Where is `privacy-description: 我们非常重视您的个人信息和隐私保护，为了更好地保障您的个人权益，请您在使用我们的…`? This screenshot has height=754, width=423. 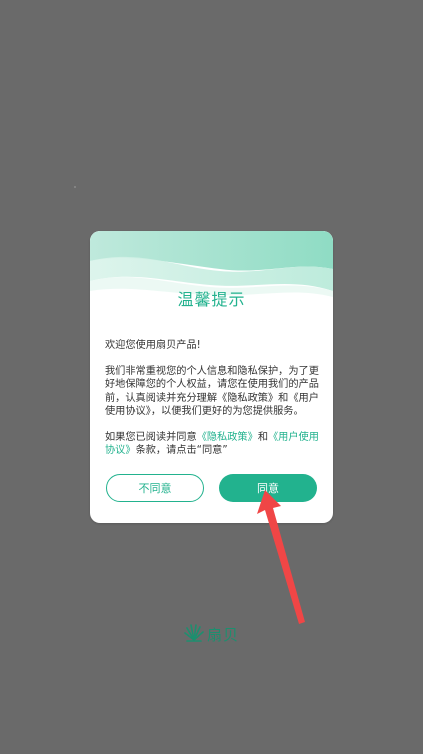 privacy-description: 我们非常重视您的个人信息和隐私保护，为了更好地保障您的个人权益，请您在使用我们的… is located at coordinates (212, 391).